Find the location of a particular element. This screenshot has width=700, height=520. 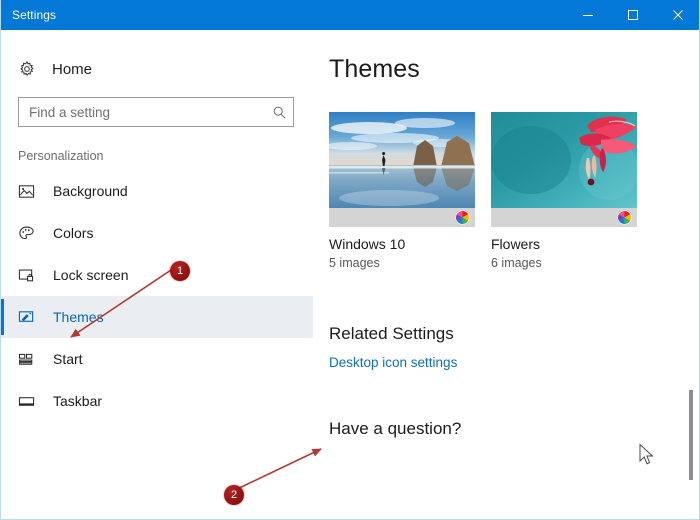

sidebar-item-start: Start is located at coordinates (157, 359).